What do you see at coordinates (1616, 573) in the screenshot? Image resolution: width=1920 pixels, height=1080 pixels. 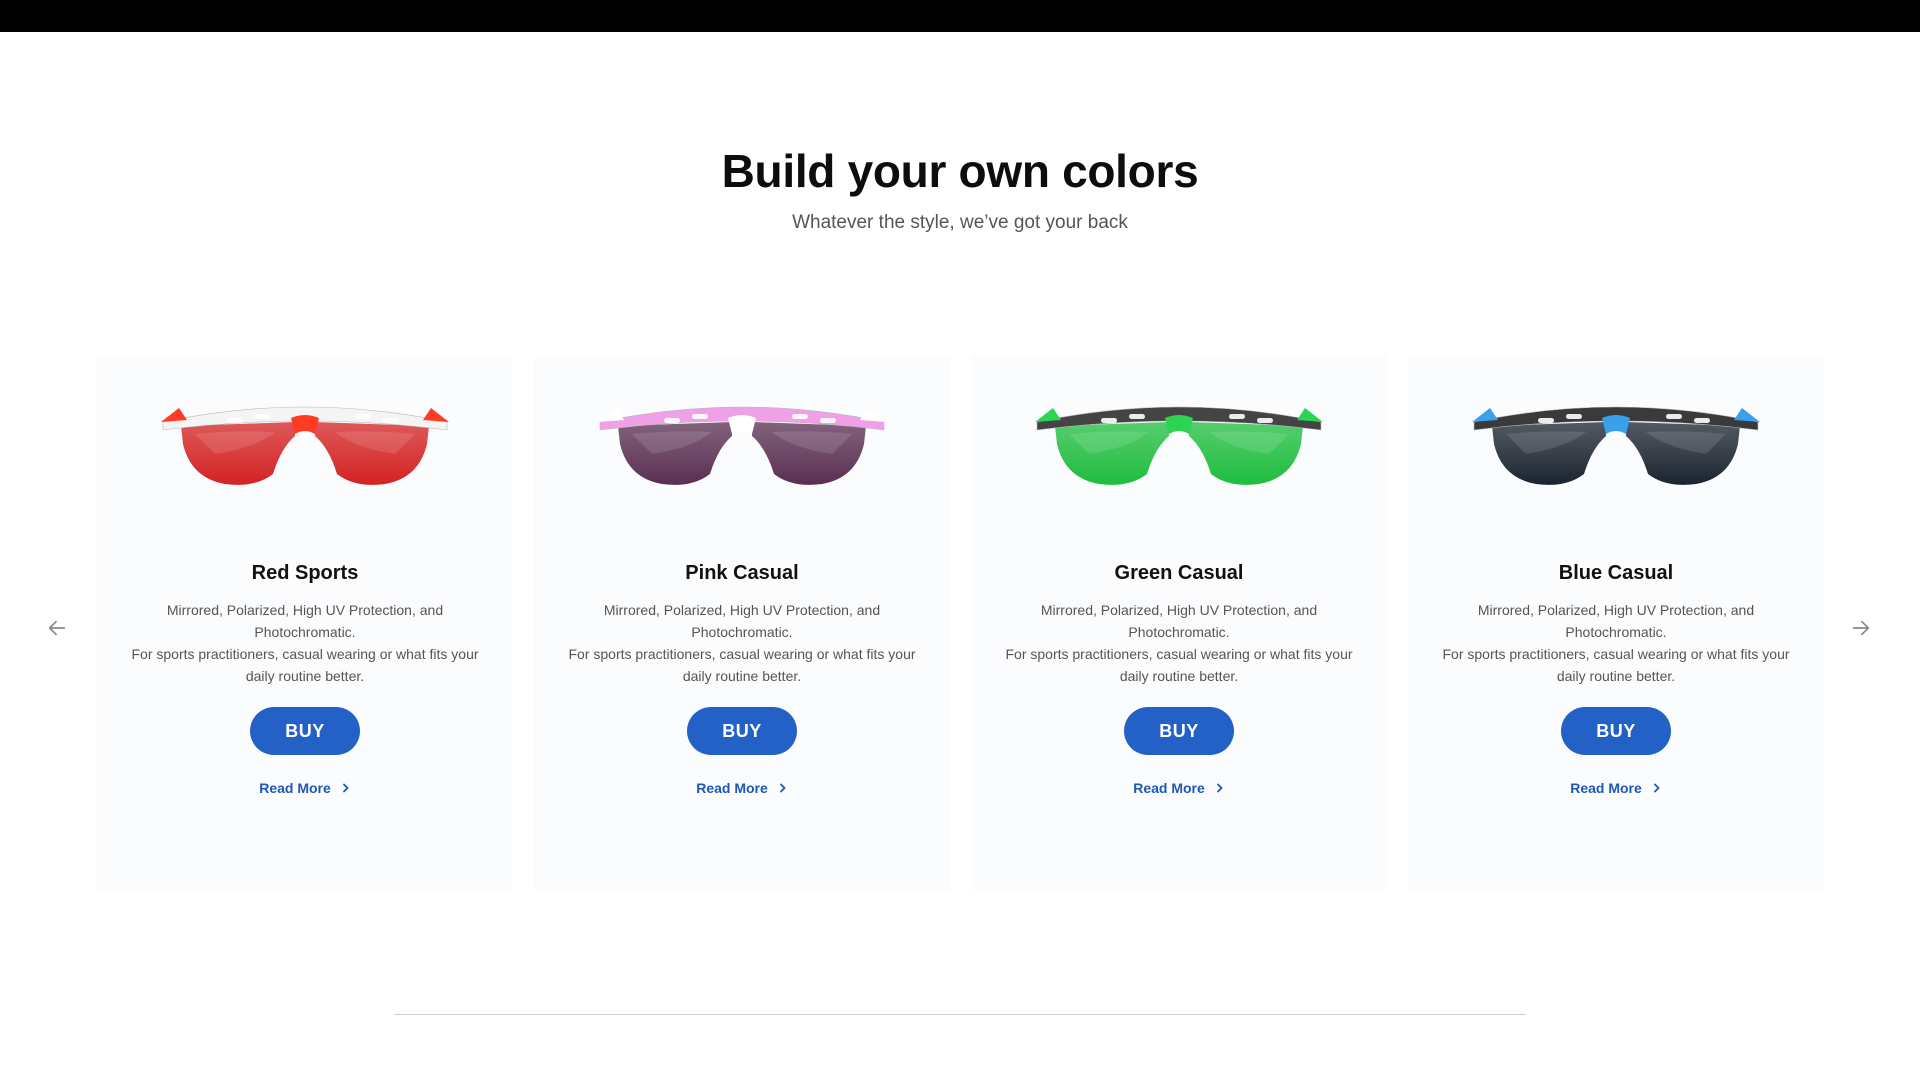 I see `product-title: Blue Casual` at bounding box center [1616, 573].